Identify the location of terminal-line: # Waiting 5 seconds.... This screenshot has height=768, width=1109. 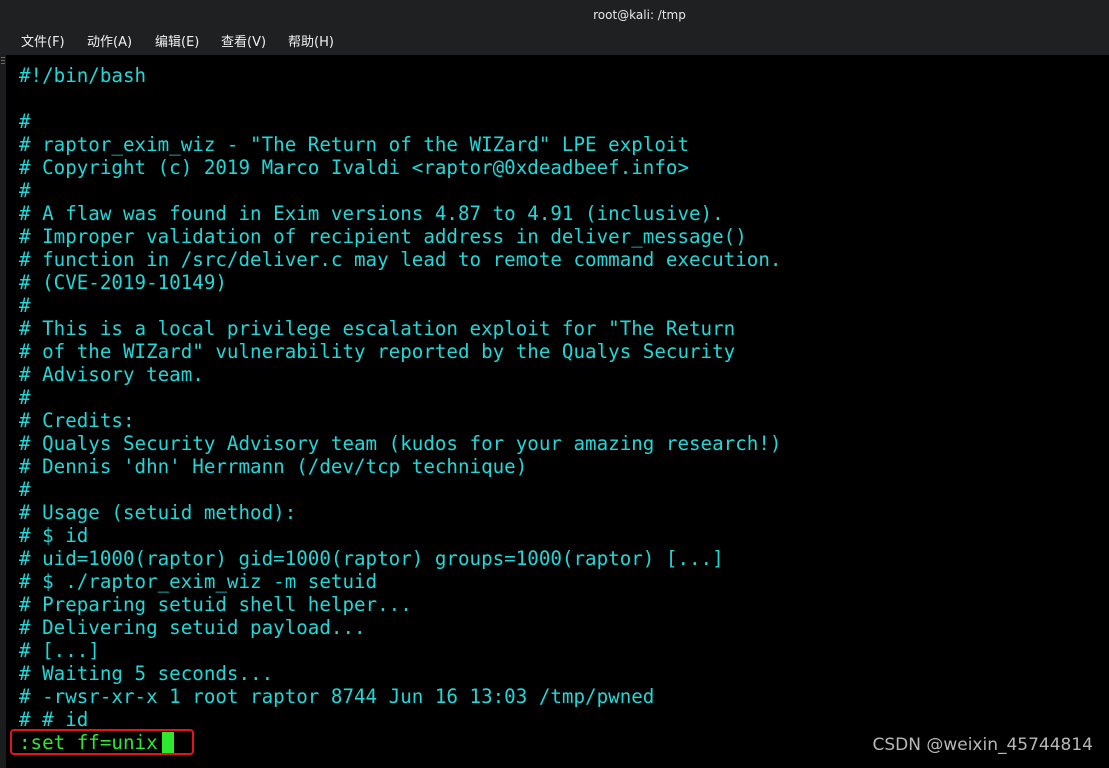
(146, 673).